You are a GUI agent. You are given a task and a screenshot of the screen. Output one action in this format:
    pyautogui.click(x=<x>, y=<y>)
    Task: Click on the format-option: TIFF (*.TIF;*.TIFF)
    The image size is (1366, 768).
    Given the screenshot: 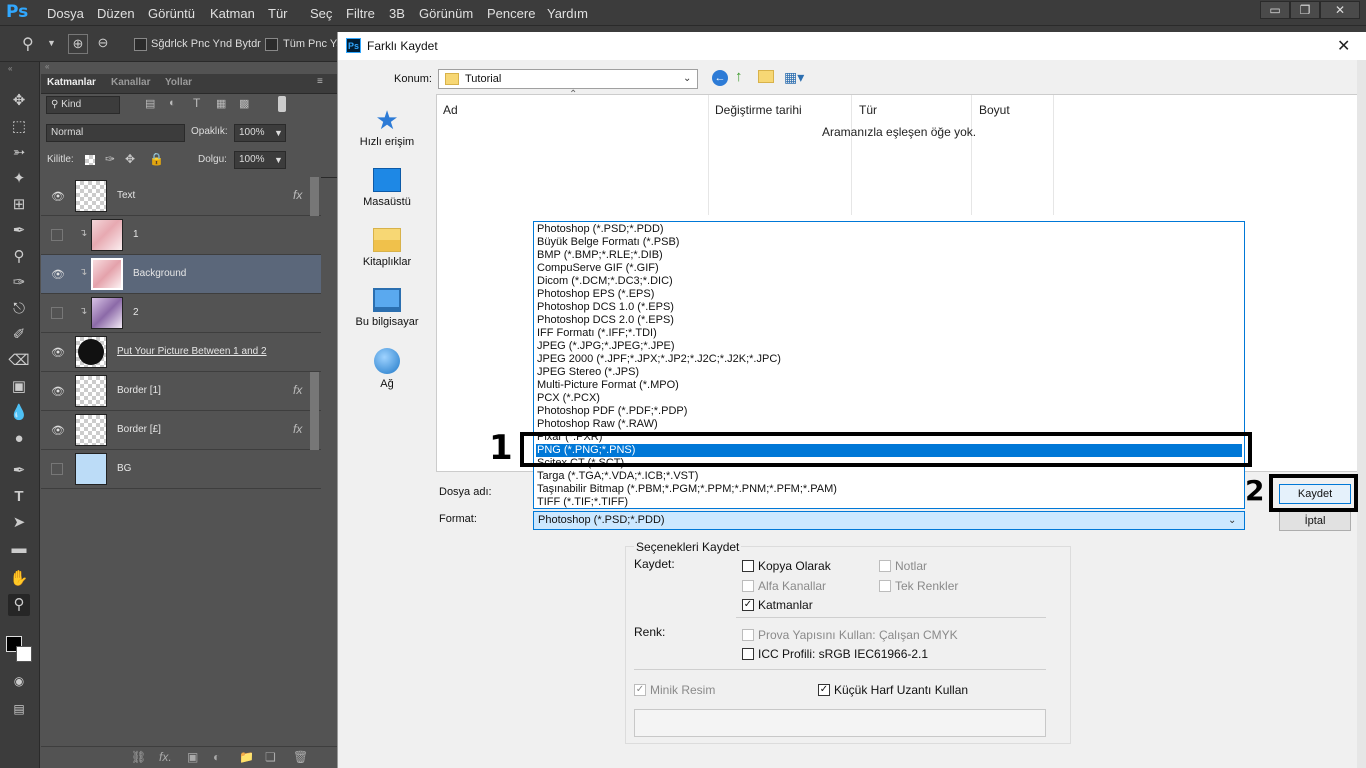 What is the action you would take?
    pyautogui.click(x=889, y=502)
    